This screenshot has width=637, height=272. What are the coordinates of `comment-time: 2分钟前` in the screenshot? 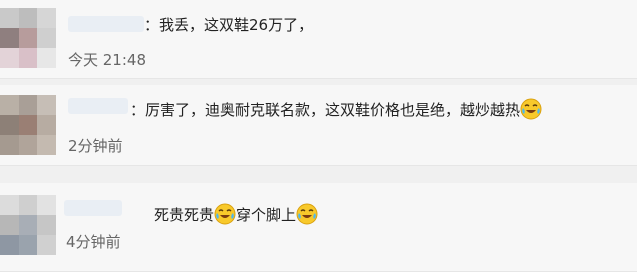 It's located at (95, 146).